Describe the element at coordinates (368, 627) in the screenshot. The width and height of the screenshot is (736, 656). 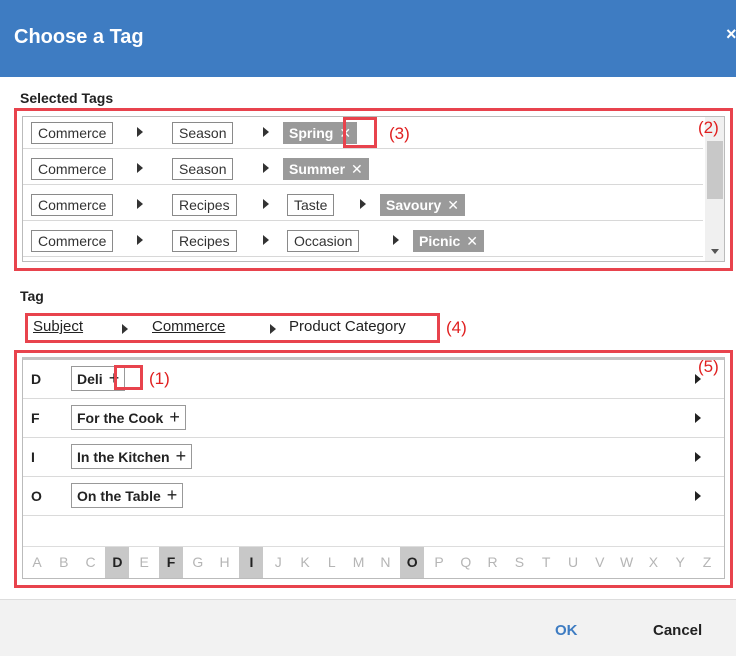
I see `dialog-footer: OK Cancel` at that location.